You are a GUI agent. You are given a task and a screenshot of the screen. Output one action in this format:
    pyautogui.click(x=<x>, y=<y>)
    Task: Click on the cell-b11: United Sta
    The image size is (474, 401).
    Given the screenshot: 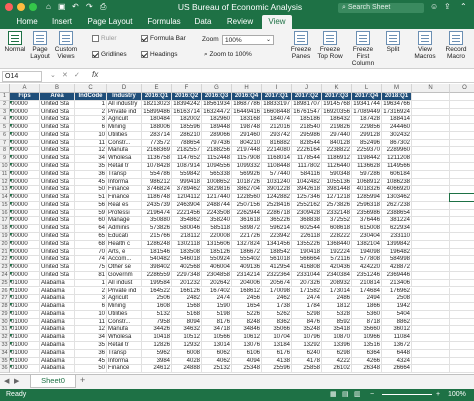 What is the action you would take?
    pyautogui.click(x=57, y=174)
    